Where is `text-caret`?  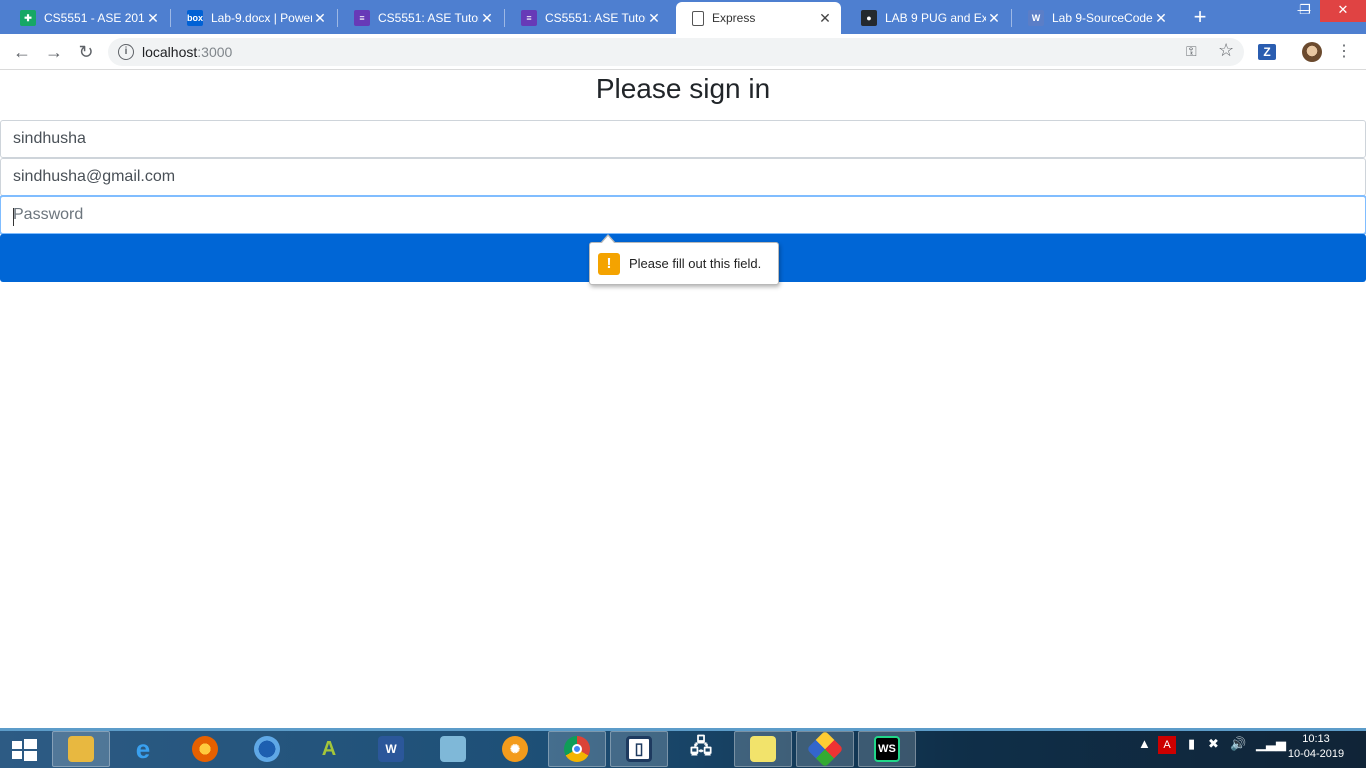 text-caret is located at coordinates (13, 217).